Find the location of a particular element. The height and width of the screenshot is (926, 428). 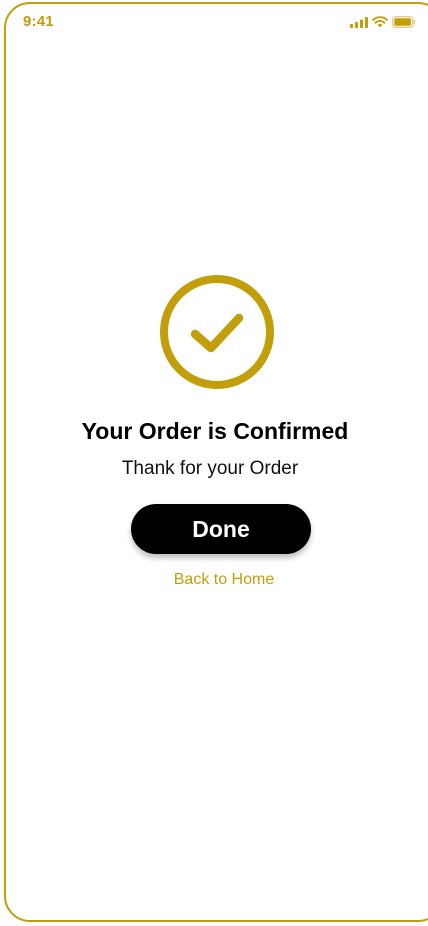

status-time: 9:41 is located at coordinates (38, 21).